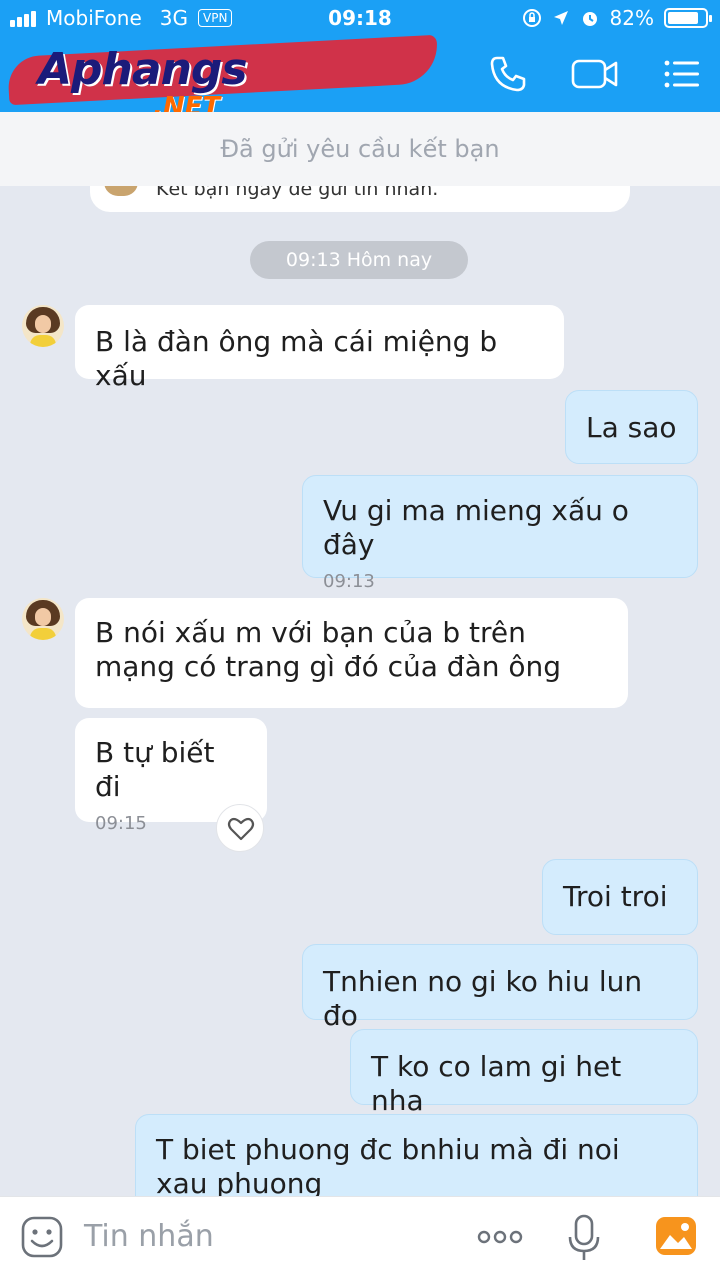 The height and width of the screenshot is (1280, 720). I want to click on message-text: Vu gi ma mieng xấu o đây, so click(476, 527).